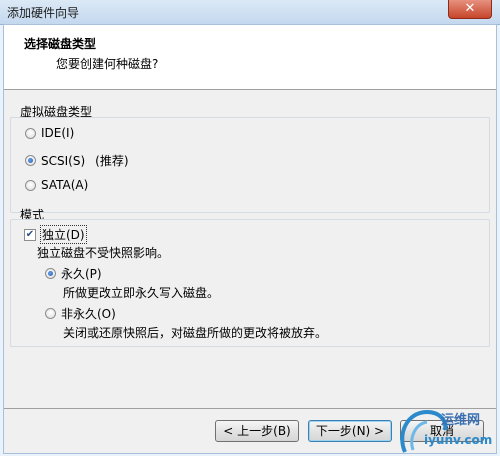  Describe the element at coordinates (461, 420) in the screenshot. I see `watermark-text: 运维网` at that location.